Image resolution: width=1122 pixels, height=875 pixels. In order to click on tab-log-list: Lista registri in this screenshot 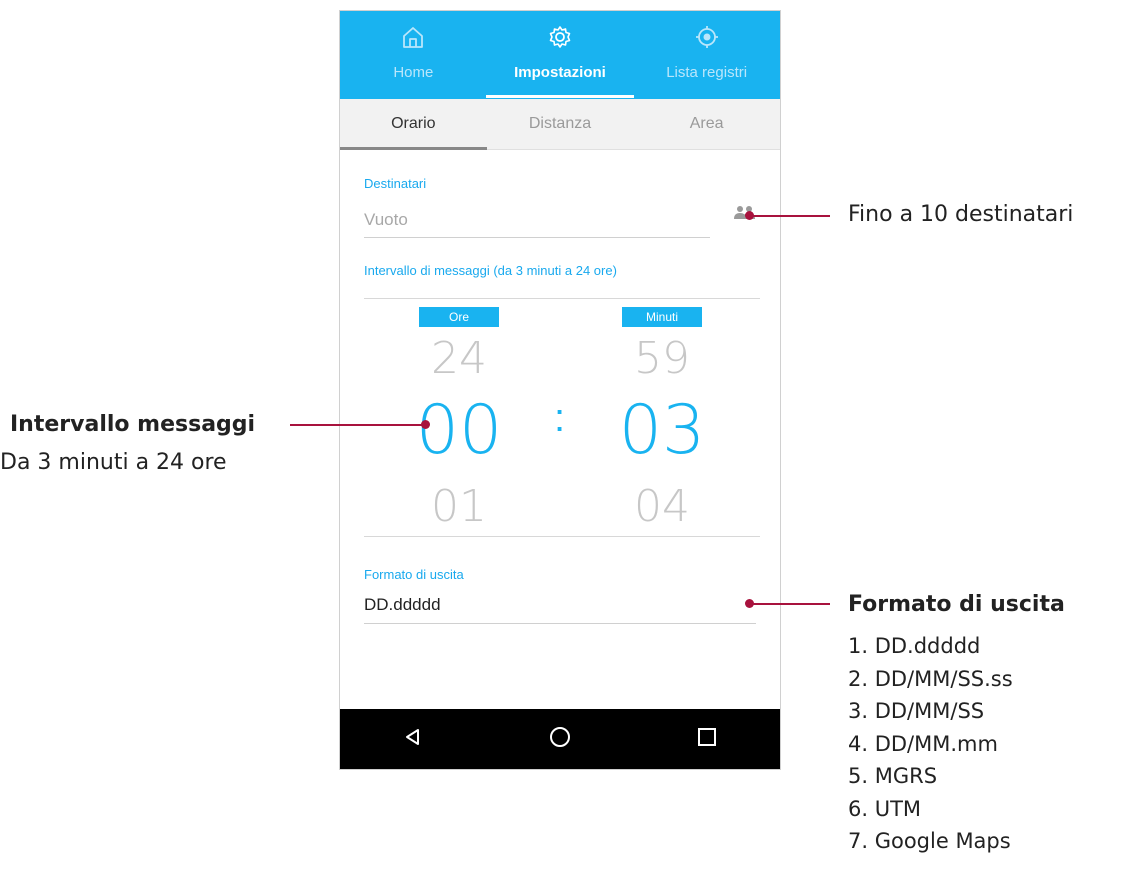, I will do `click(706, 55)`.